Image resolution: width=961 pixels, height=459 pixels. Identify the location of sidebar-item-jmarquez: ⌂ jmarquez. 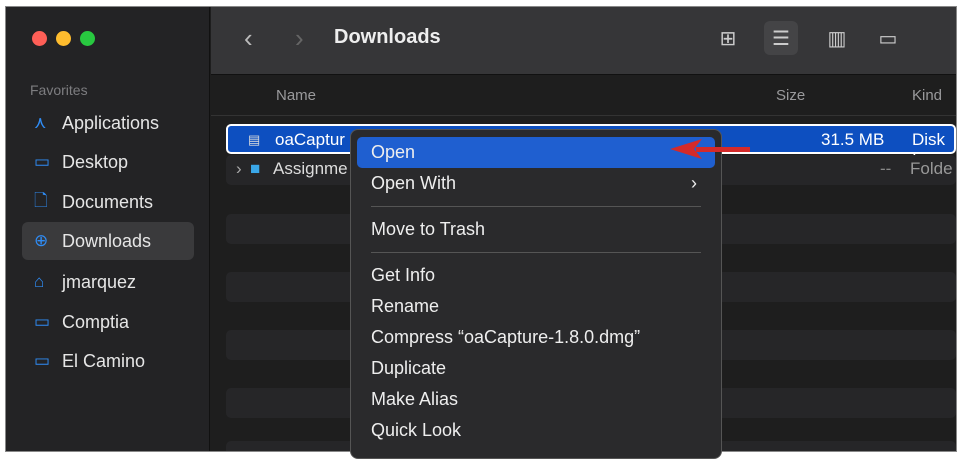
(108, 282).